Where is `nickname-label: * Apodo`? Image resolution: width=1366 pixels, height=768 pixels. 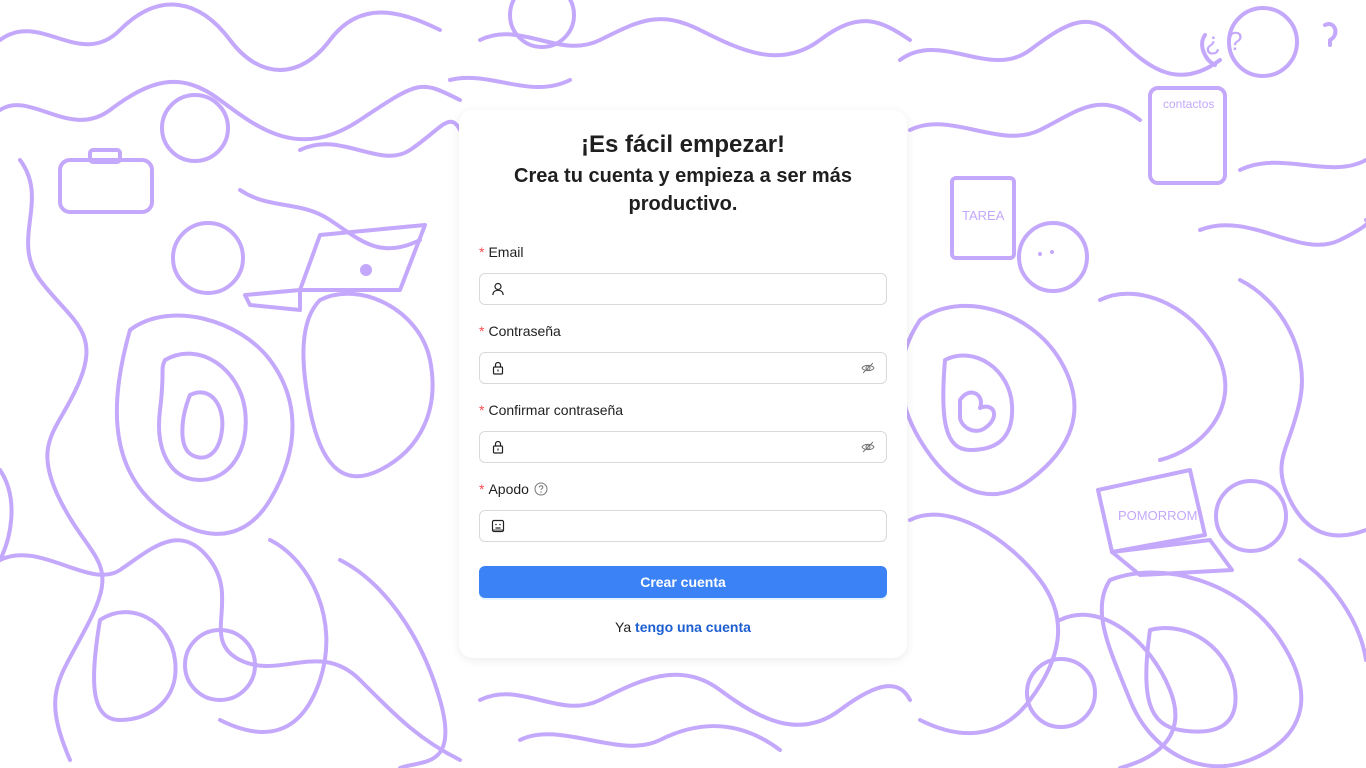 nickname-label: * Apodo is located at coordinates (513, 489).